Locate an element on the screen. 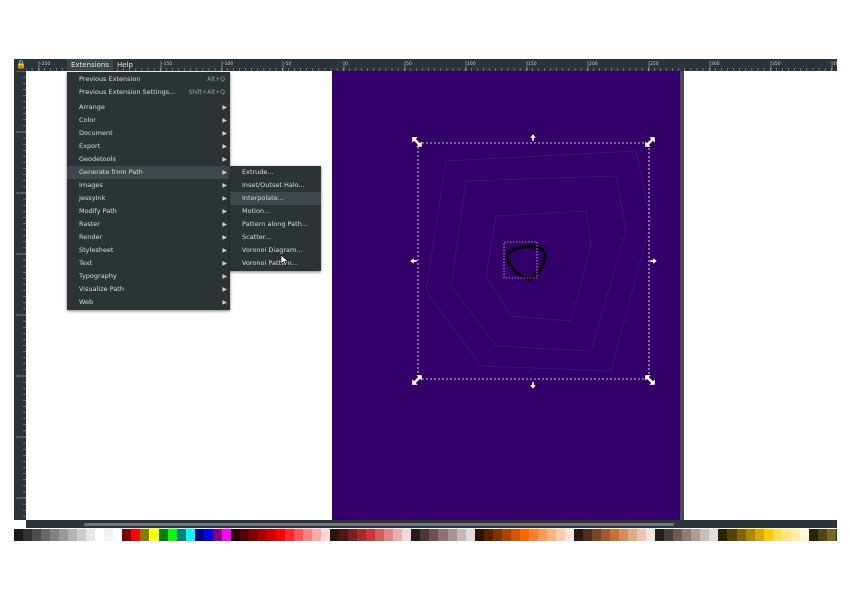  menu-item-color: Color ▶ is located at coordinates (148, 120).